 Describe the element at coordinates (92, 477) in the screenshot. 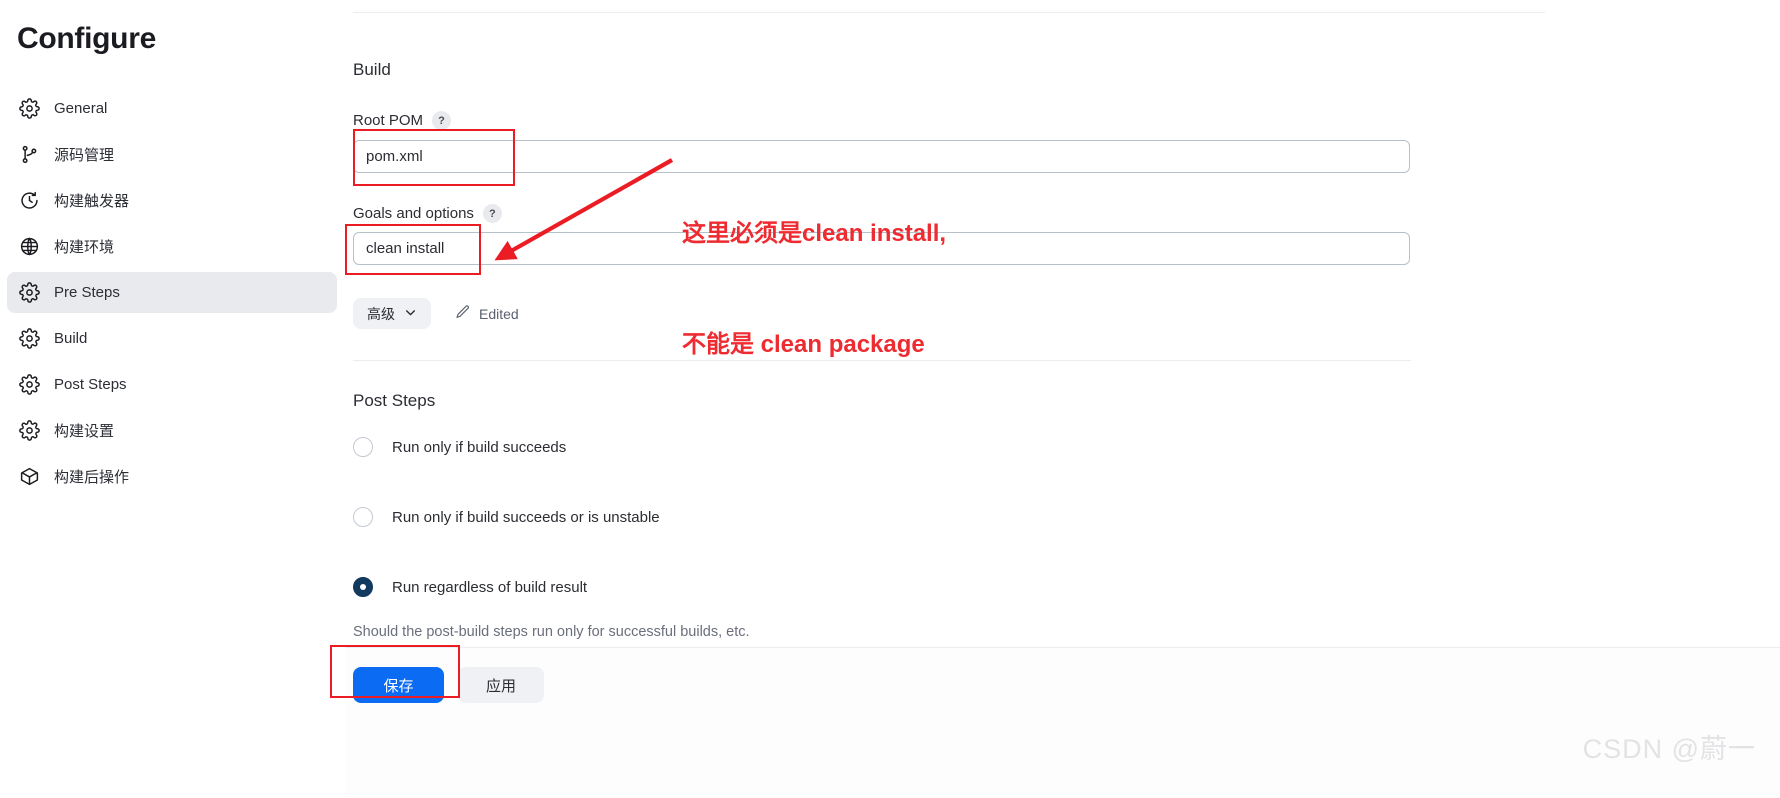

I see `sidebar-item-label: 构建后操作` at that location.